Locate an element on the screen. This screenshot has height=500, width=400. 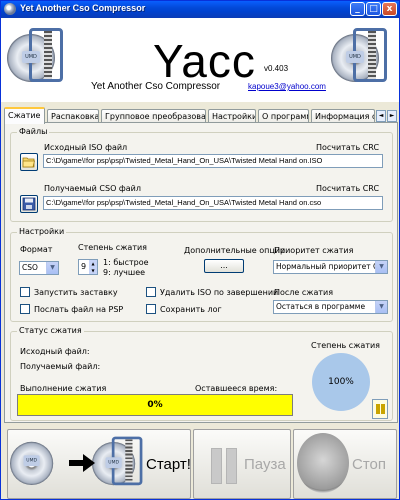
priority-label: Приоритет сжатия is located at coordinates (314, 250).